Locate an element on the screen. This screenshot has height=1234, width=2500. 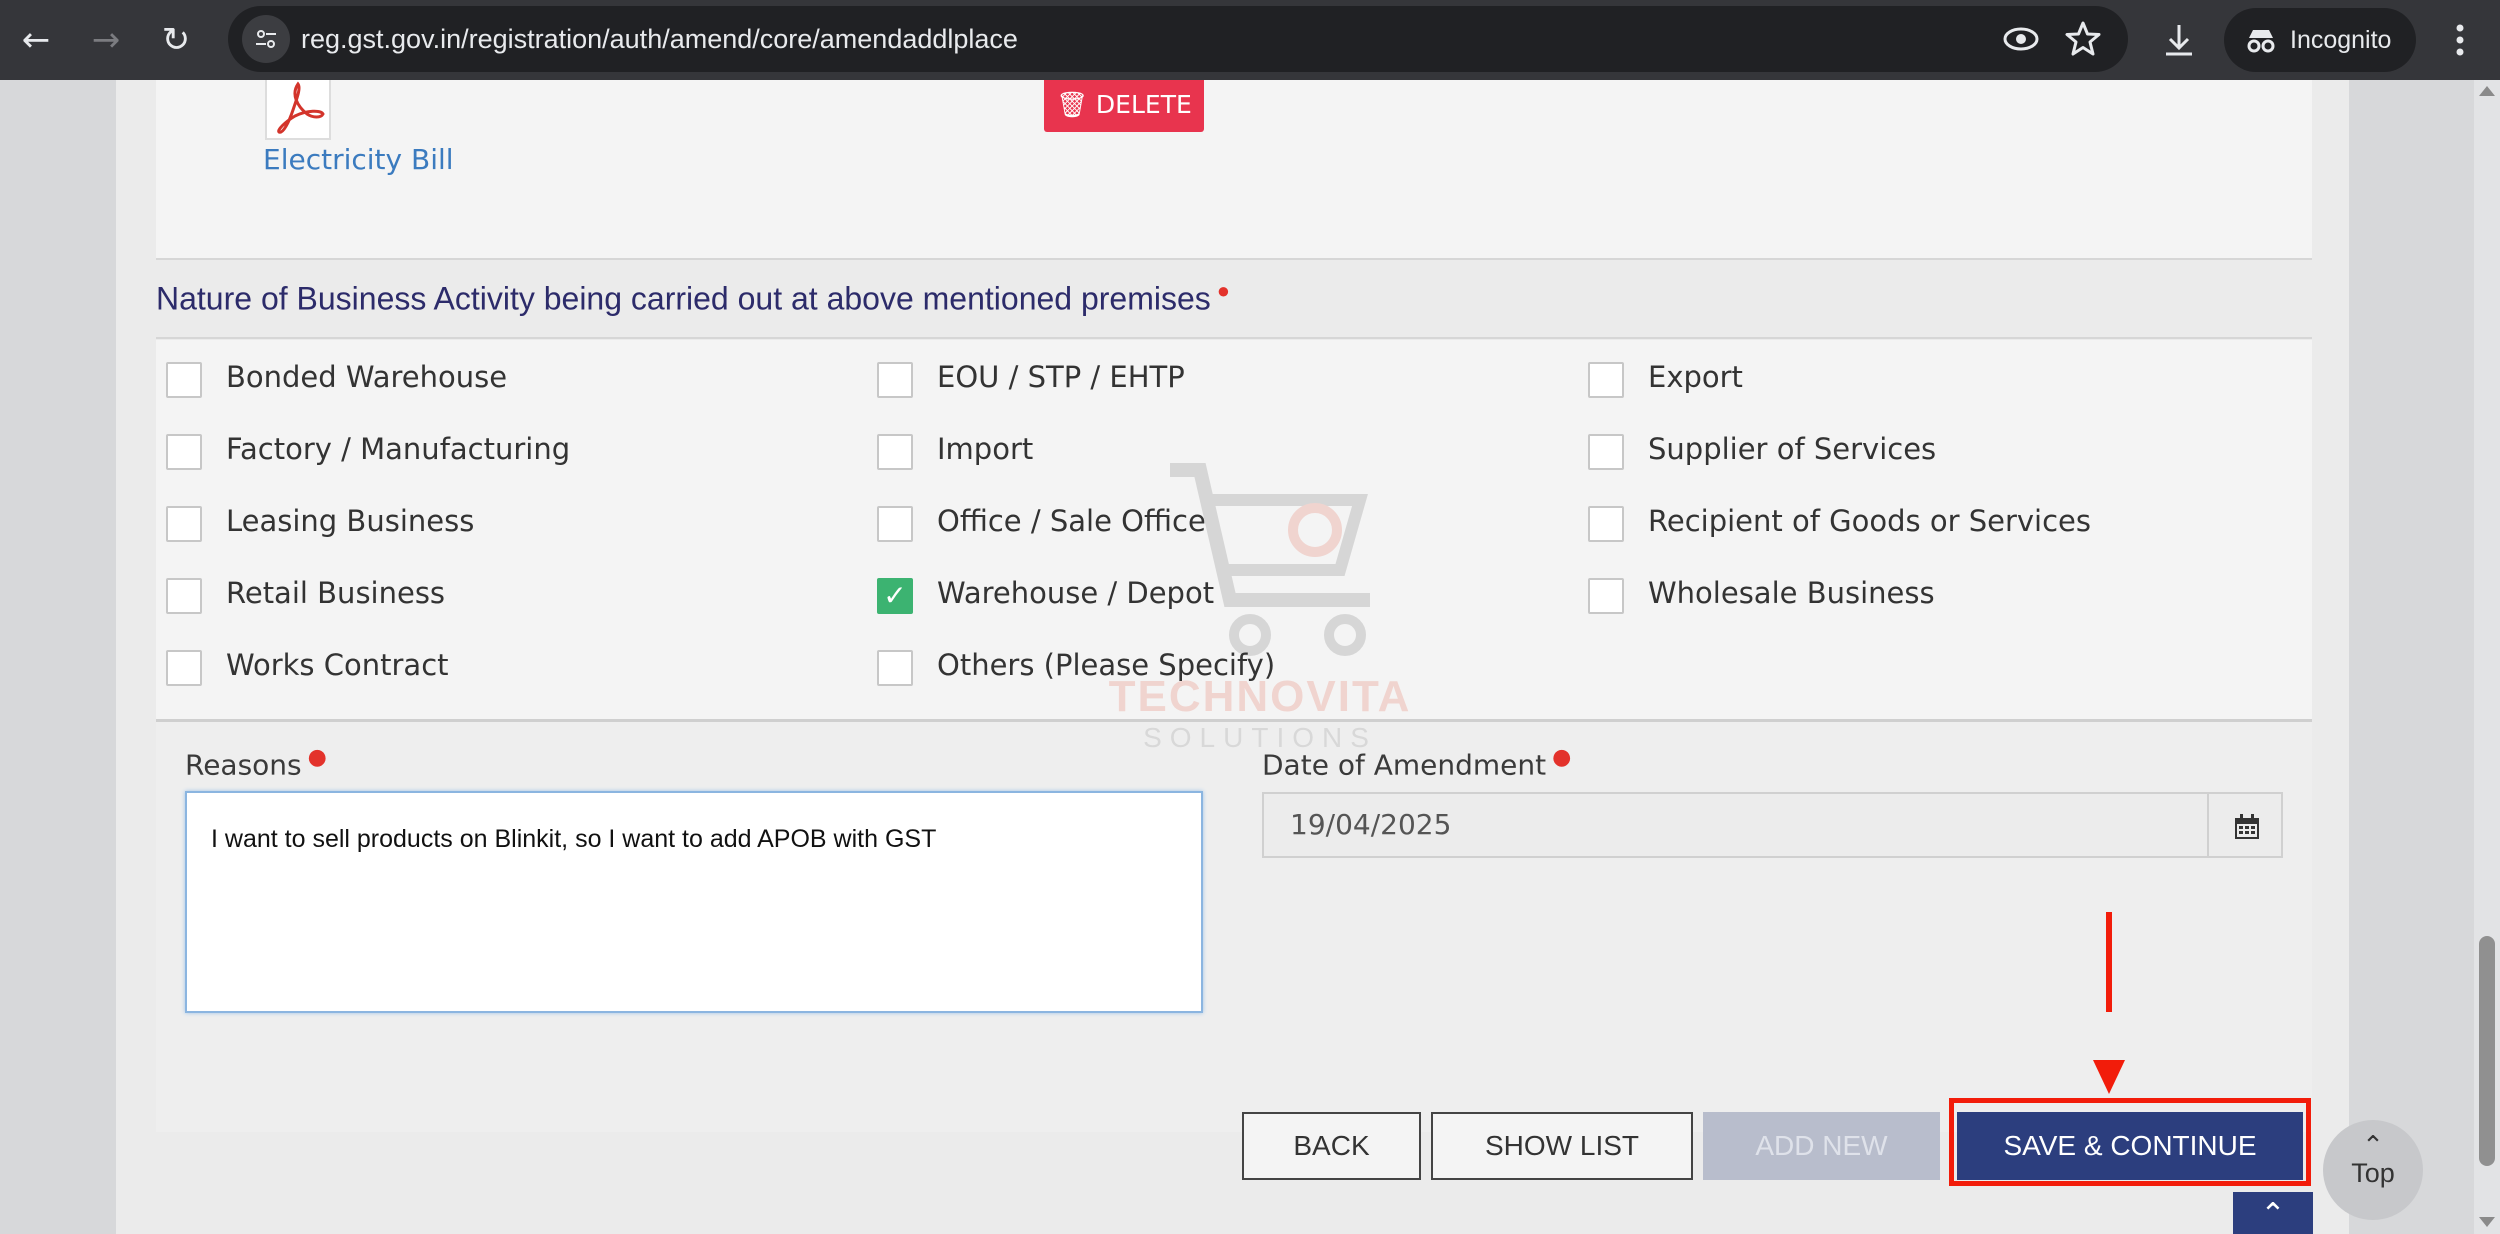
scroll-to-top-button: ⌃ Top is located at coordinates (2373, 1170).